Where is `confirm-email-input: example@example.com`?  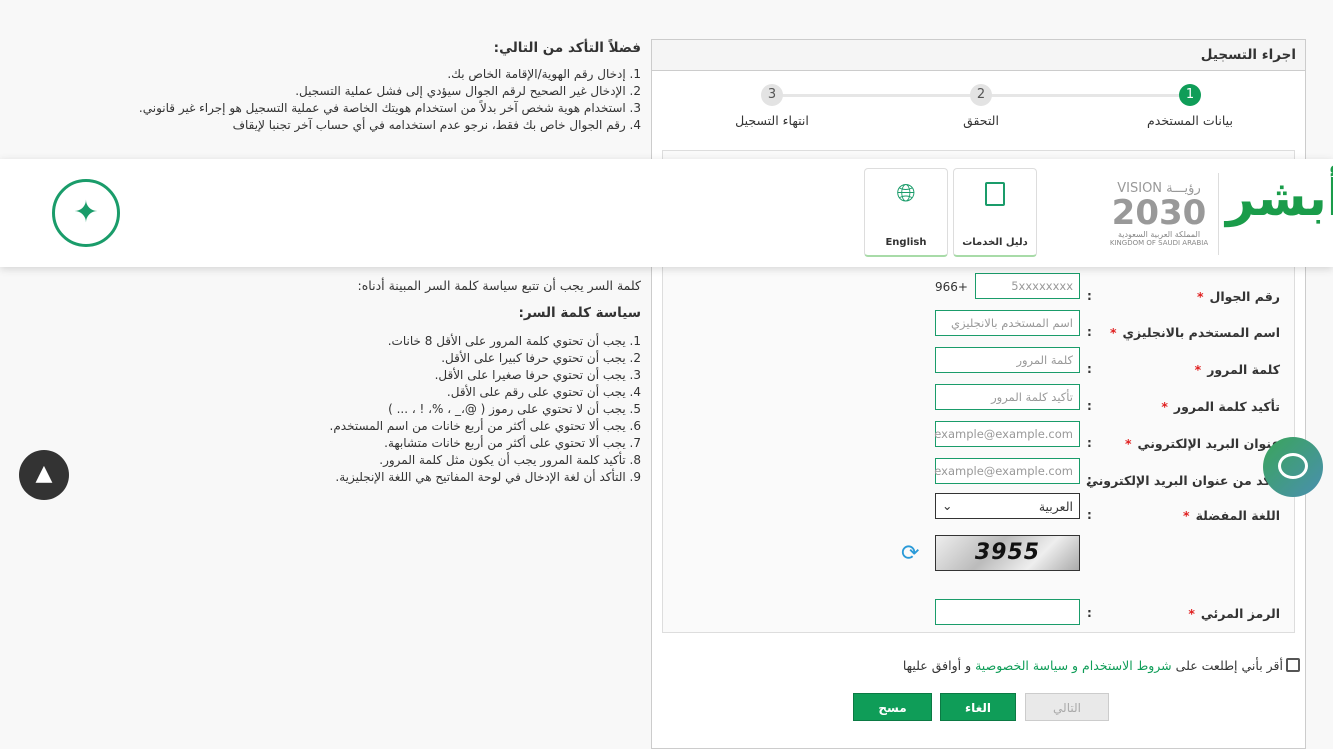
confirm-email-input: example@example.com is located at coordinates (1007, 471).